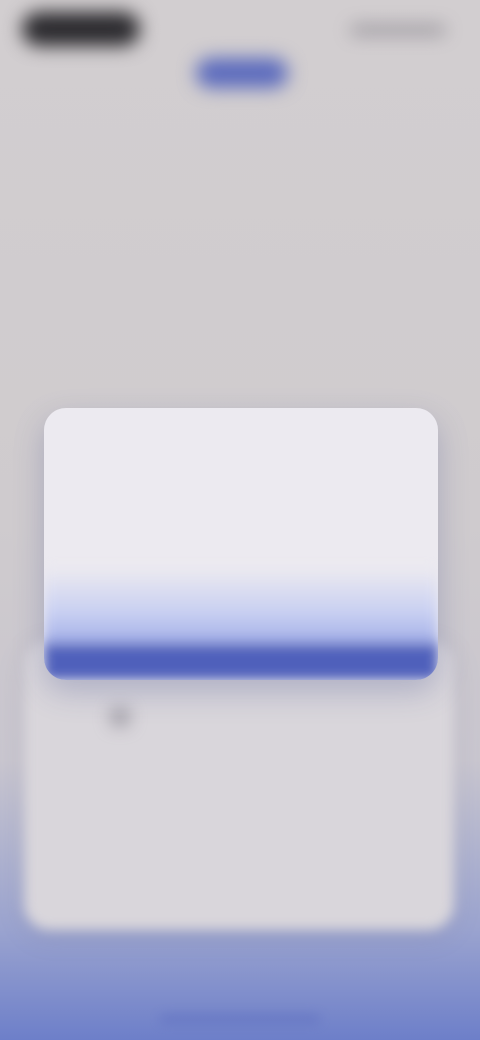 The height and width of the screenshot is (1040, 480). What do you see at coordinates (240, 30) in the screenshot?
I see `status-bar` at bounding box center [240, 30].